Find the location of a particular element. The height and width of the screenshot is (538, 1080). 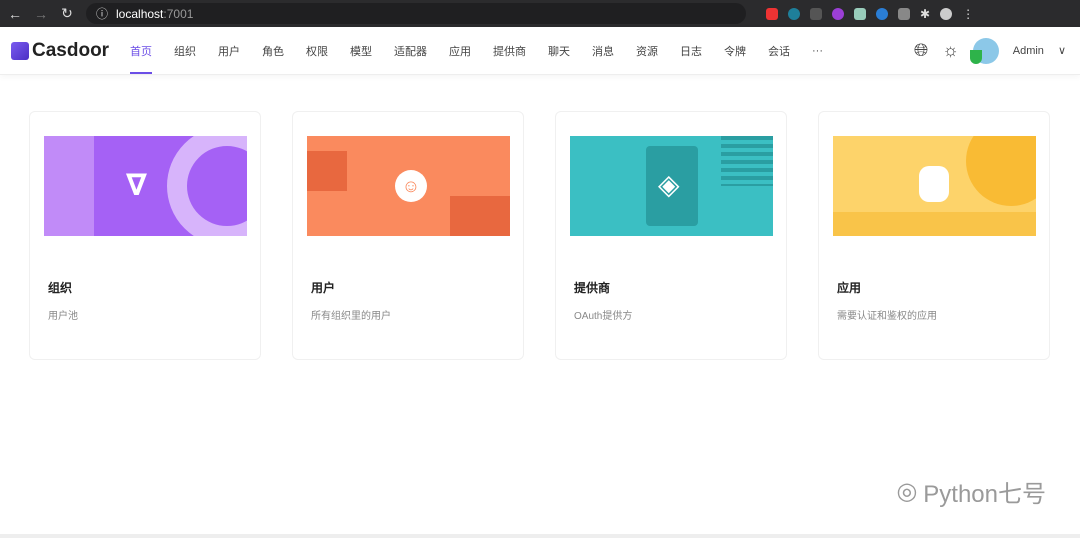

forward-icon: → is located at coordinates (41, 14).